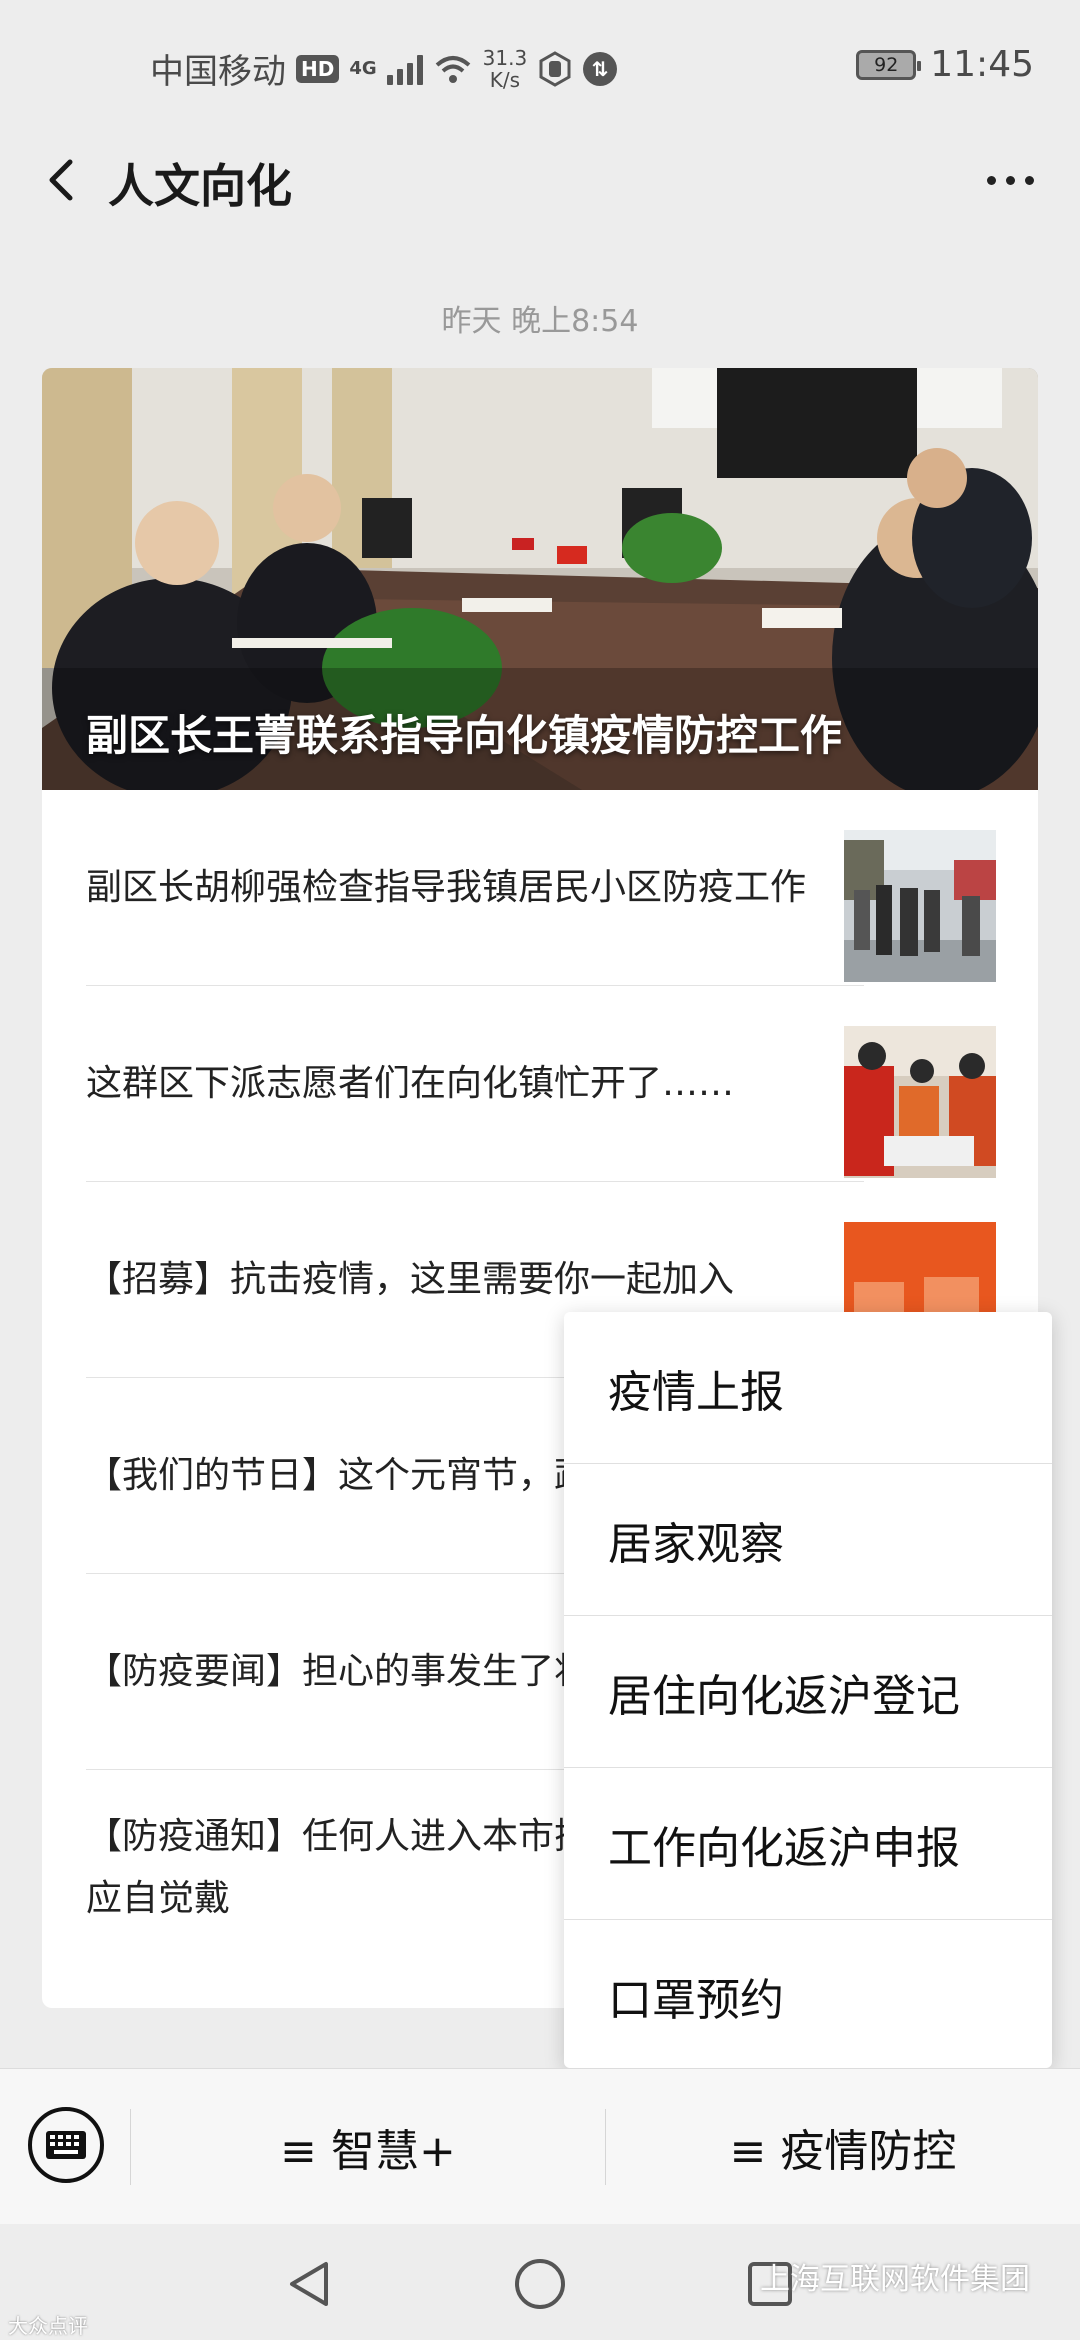  I want to click on data-sync-icon: ⇅, so click(600, 68).